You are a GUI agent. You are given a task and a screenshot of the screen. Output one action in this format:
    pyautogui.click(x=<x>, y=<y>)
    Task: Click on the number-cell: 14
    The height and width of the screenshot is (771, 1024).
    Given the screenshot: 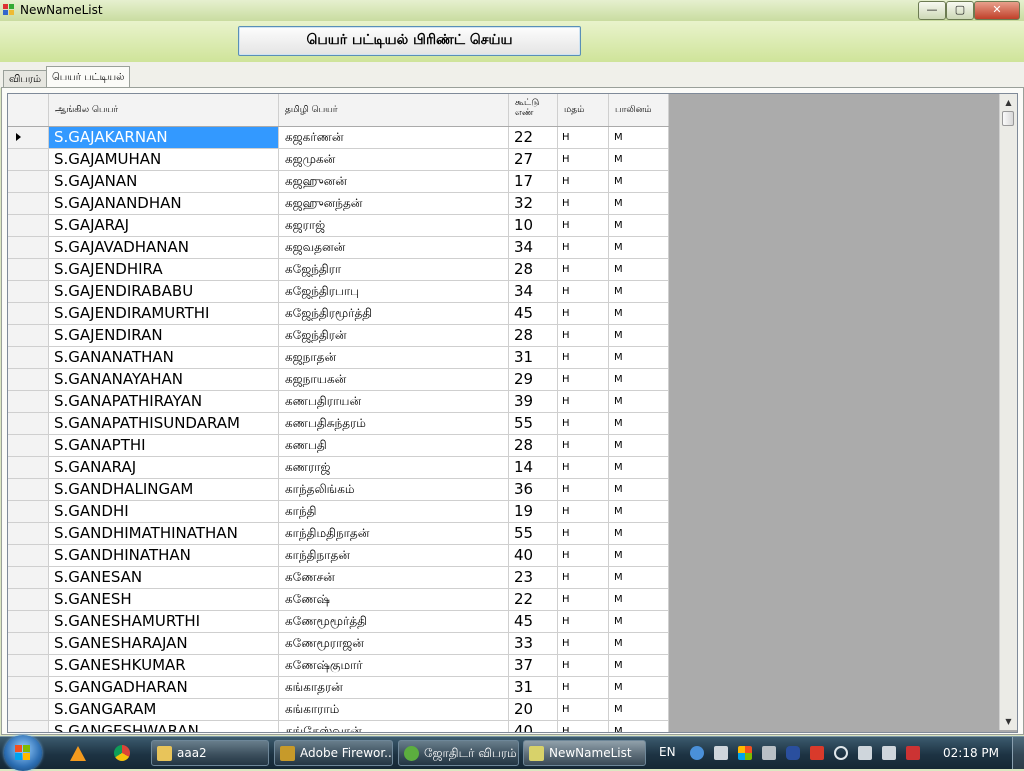 What is the action you would take?
    pyautogui.click(x=533, y=468)
    